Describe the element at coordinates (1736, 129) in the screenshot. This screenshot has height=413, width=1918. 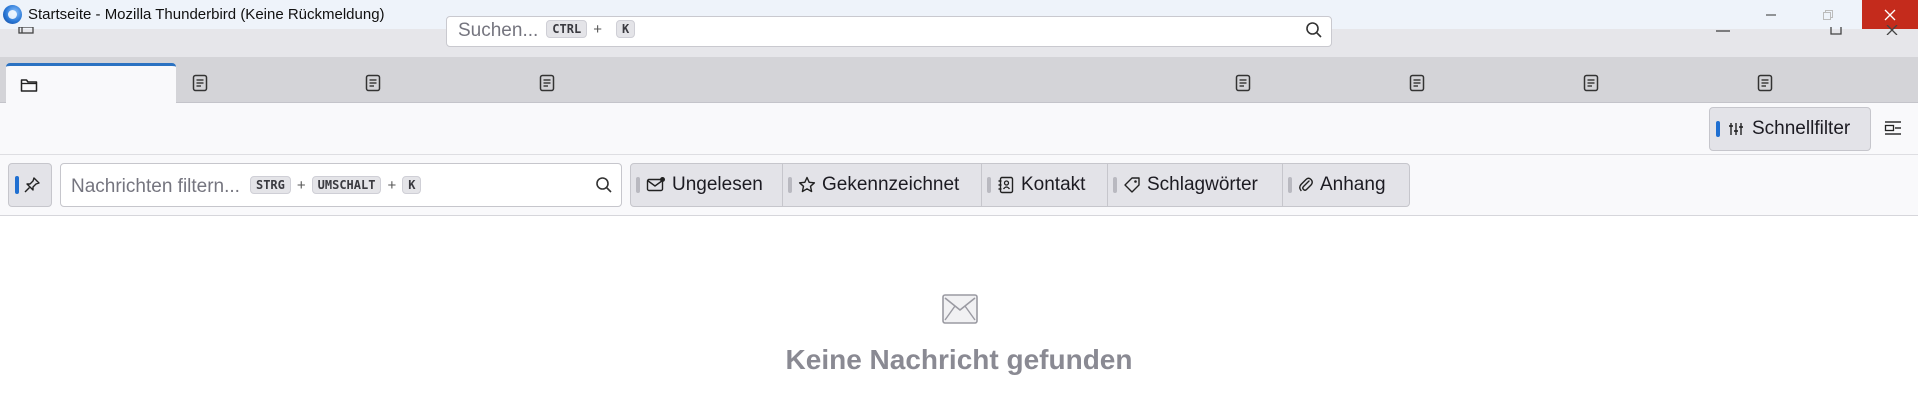
I see `sliders-icon` at that location.